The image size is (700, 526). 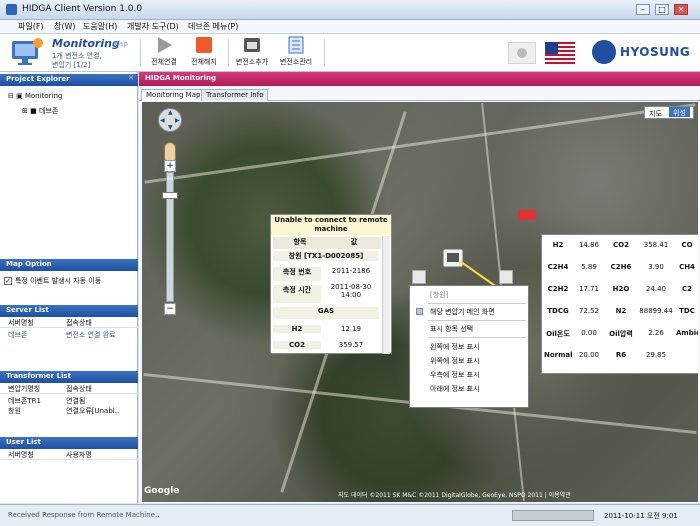 What do you see at coordinates (164, 53) in the screenshot?
I see `connect-all-button: 전체연결` at bounding box center [164, 53].